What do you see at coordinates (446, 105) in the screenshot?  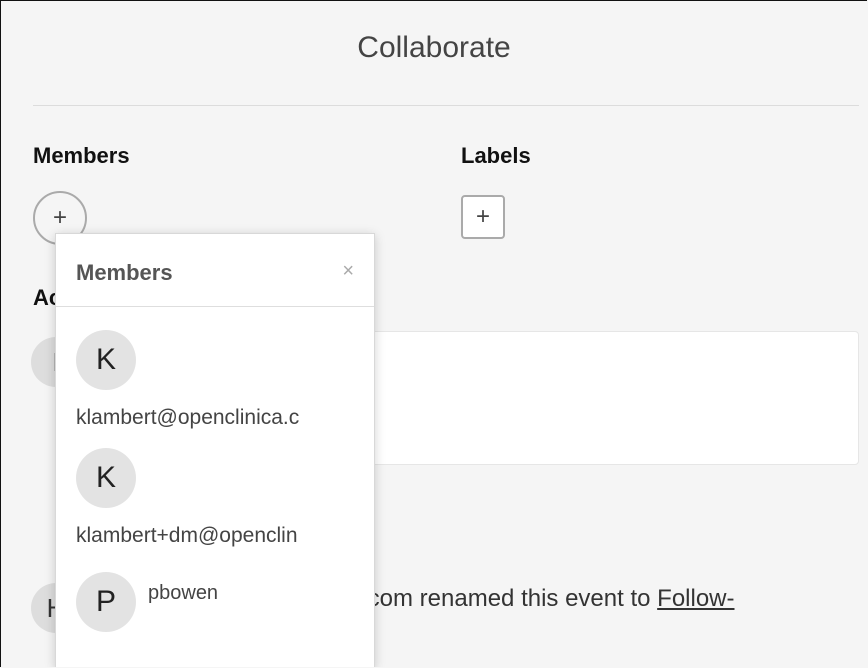 I see `header-divider` at bounding box center [446, 105].